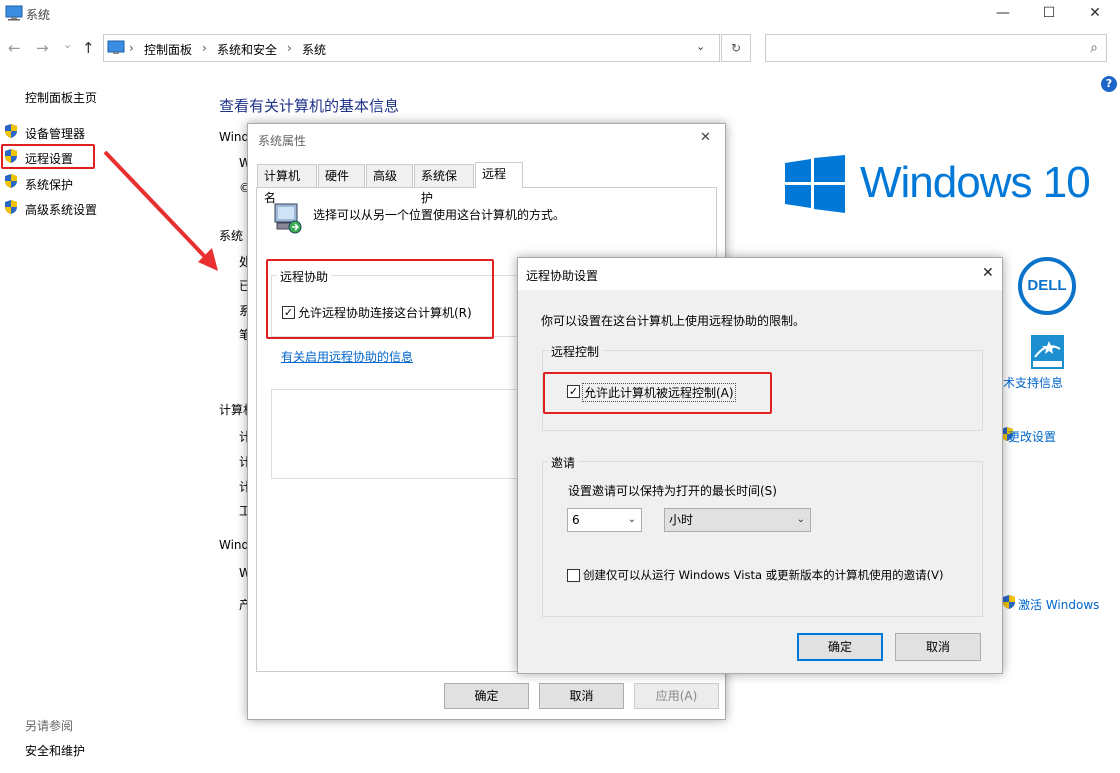 The height and width of the screenshot is (773, 1120). I want to click on address-bar: › 控制面板 › 系统和安全 › 系统 ⌄, so click(411, 48).